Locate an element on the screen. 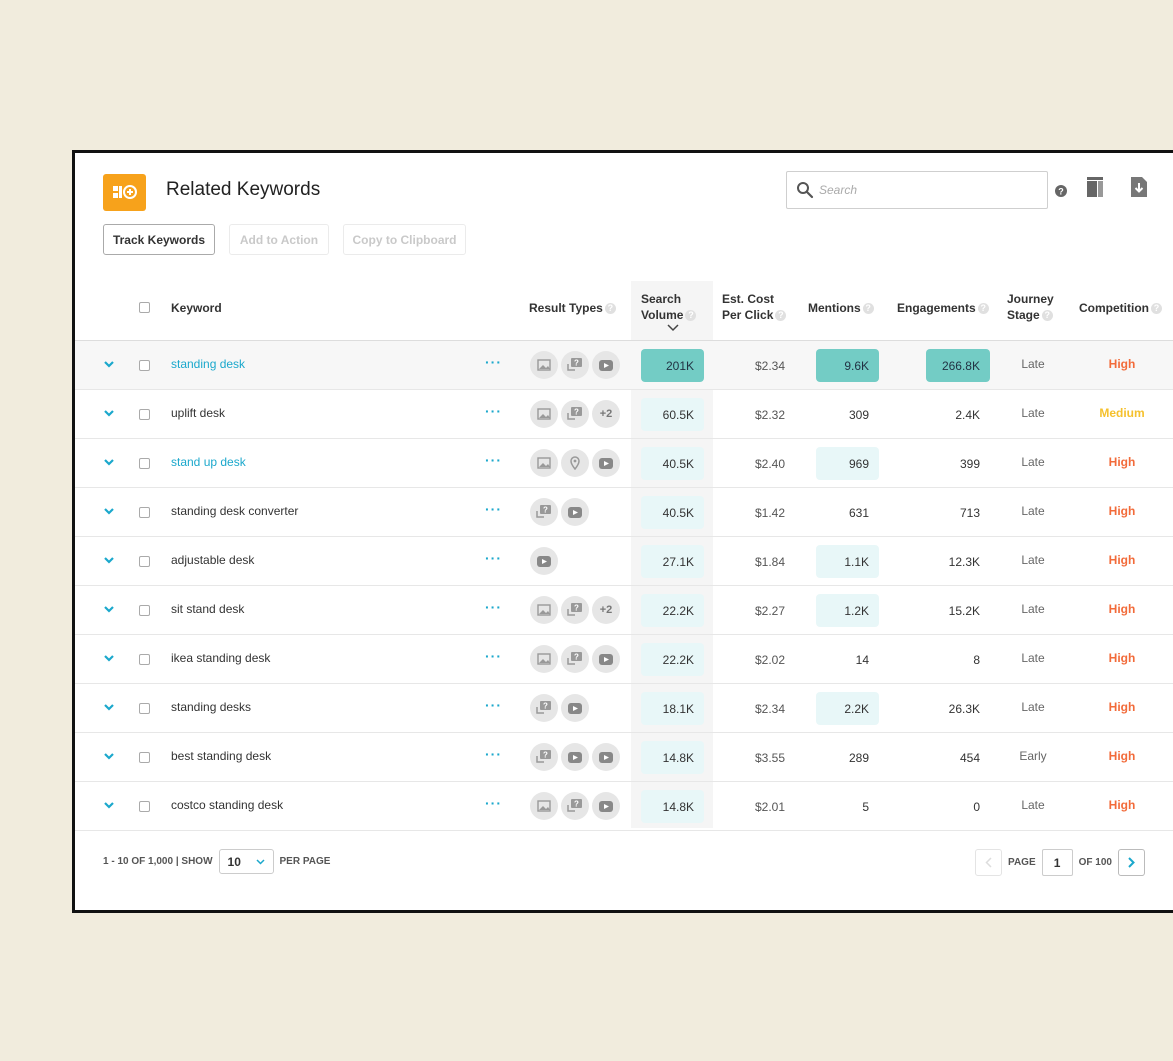 The image size is (1173, 1061). journey-label-1: Journey is located at coordinates (1030, 299).